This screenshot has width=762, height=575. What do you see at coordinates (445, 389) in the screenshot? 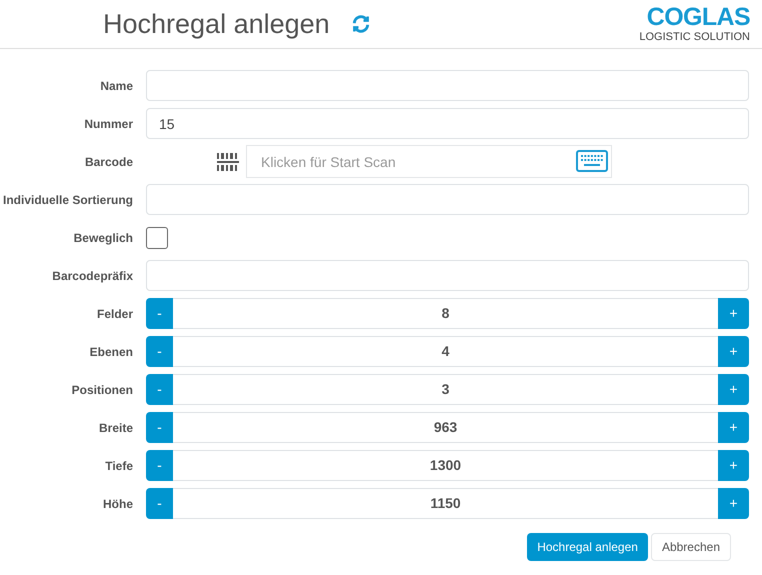
I see `number-field: 3` at bounding box center [445, 389].